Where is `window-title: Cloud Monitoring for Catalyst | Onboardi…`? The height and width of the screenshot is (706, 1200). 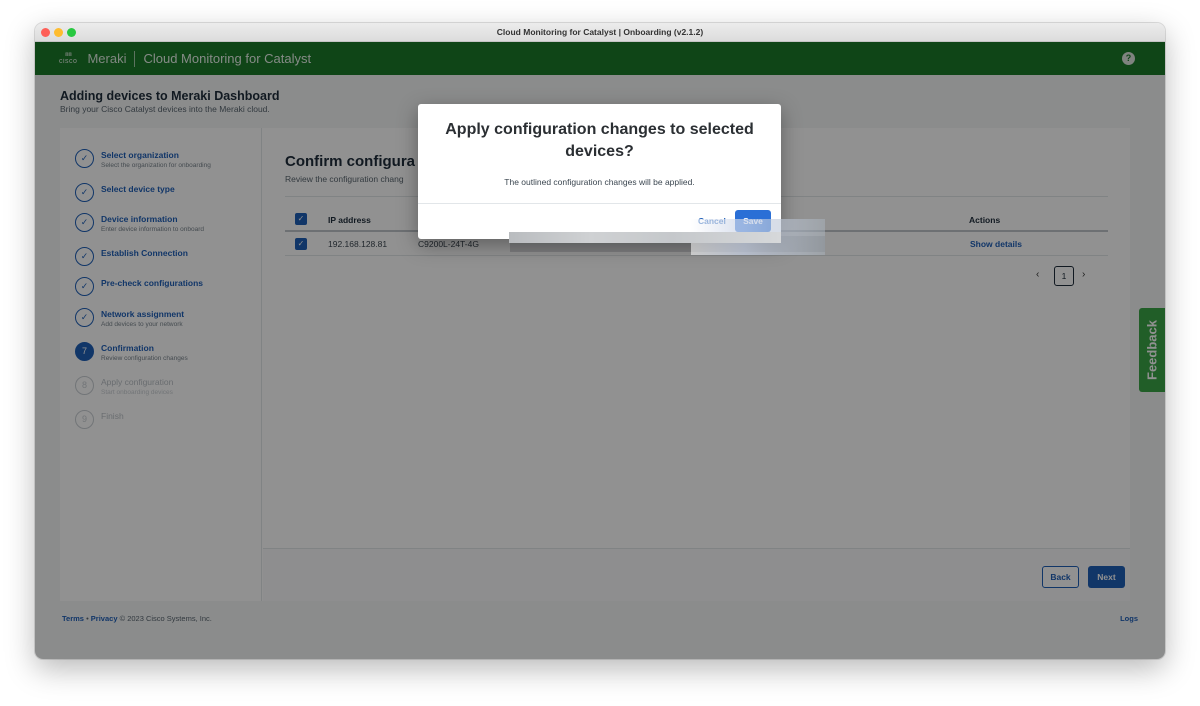 window-title: Cloud Monitoring for Catalyst | Onboardi… is located at coordinates (600, 32).